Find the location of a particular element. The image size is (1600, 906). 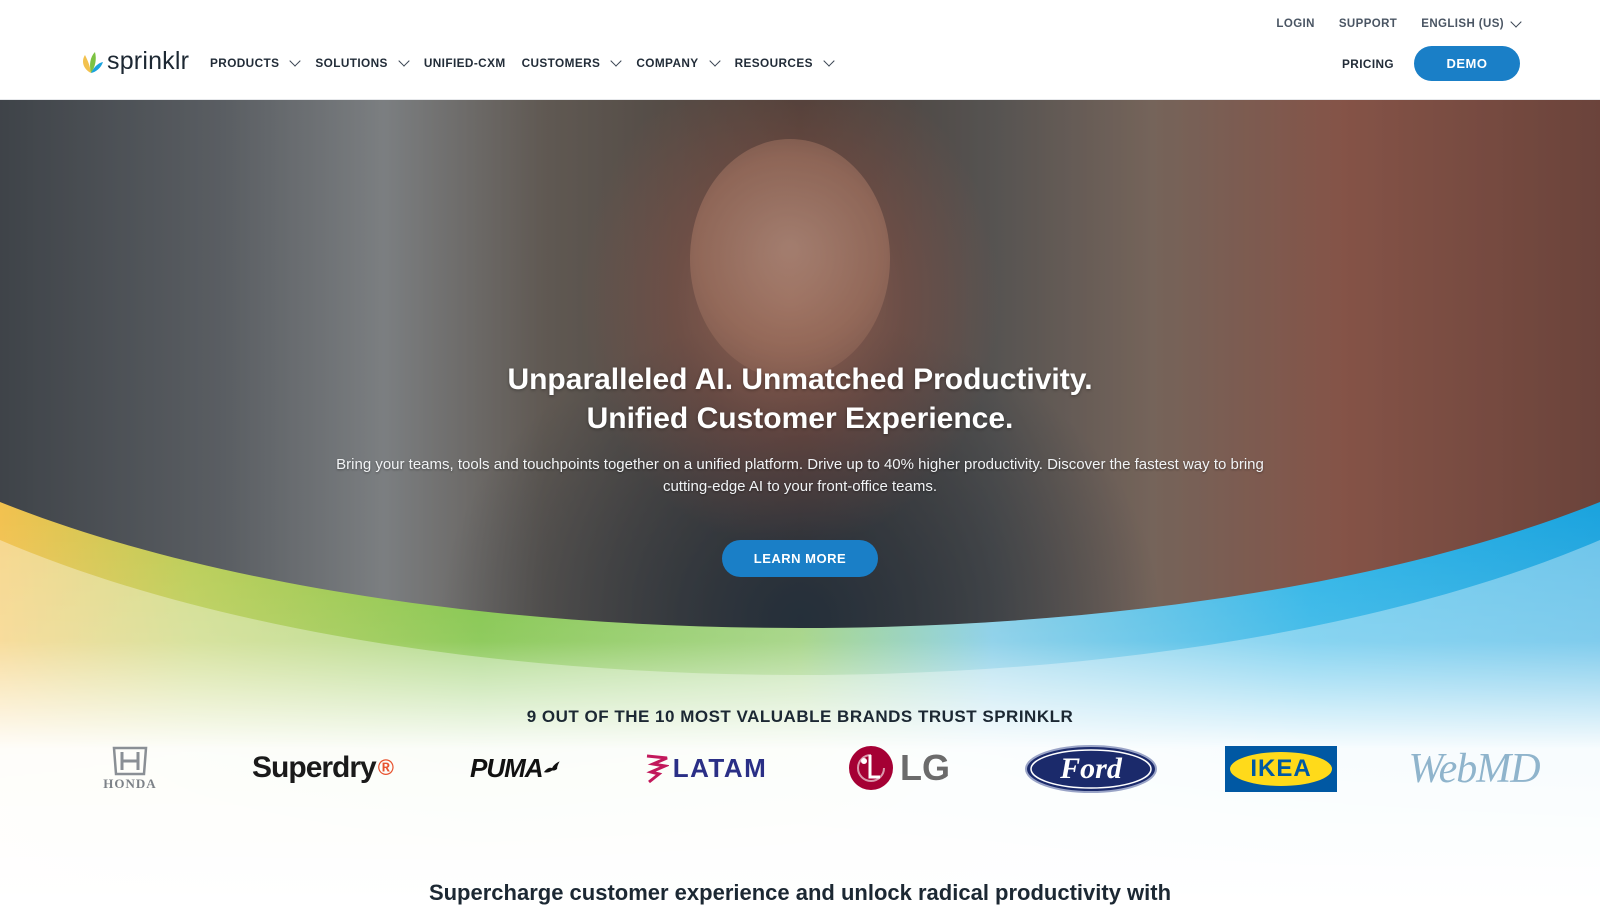

nav-label: UNIFIED-CXM is located at coordinates (464, 63).